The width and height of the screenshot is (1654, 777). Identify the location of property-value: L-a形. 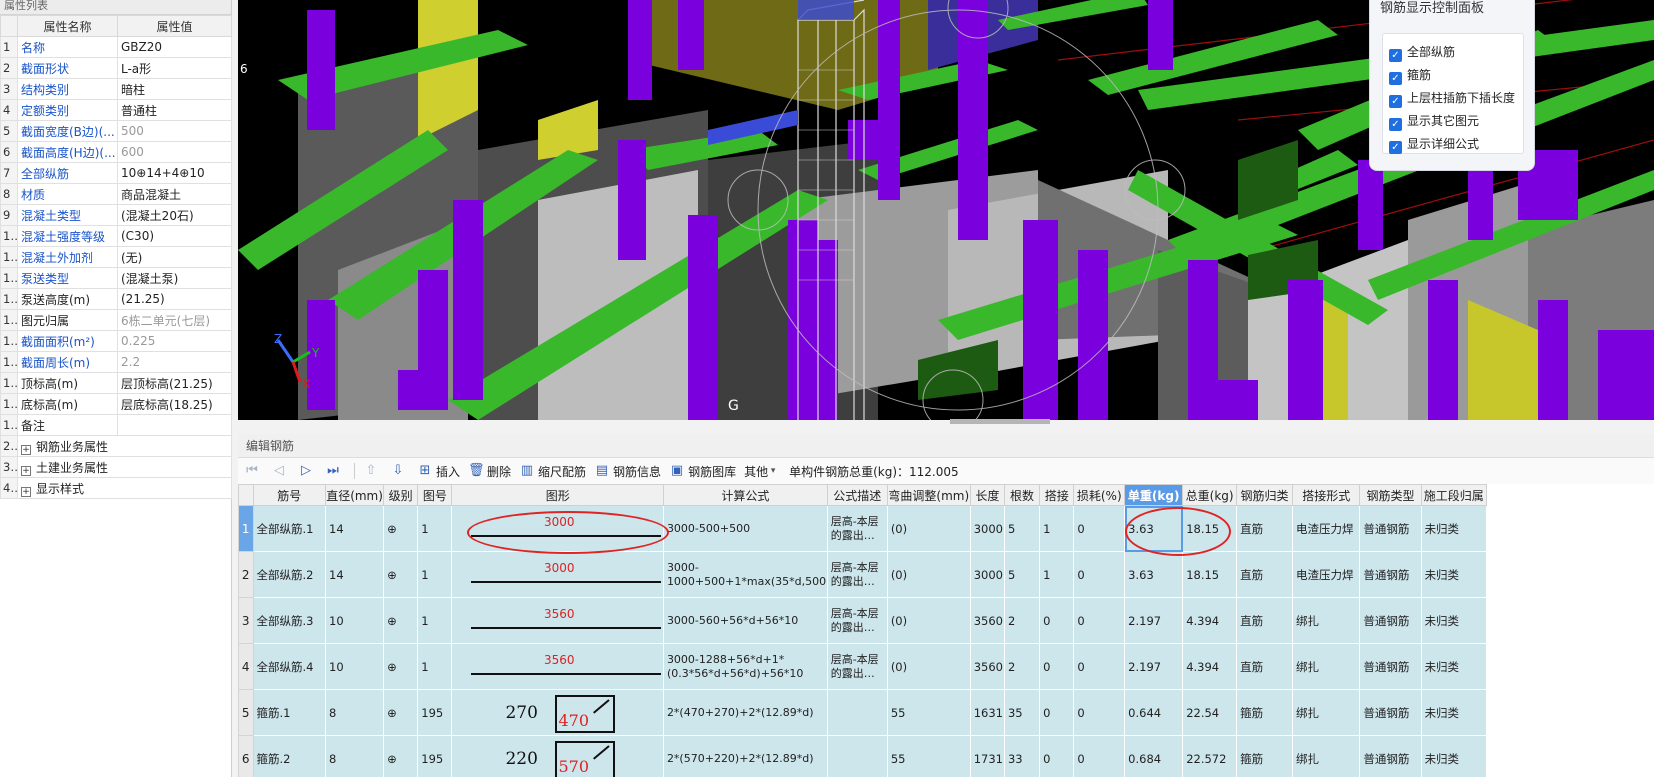
(174, 68).